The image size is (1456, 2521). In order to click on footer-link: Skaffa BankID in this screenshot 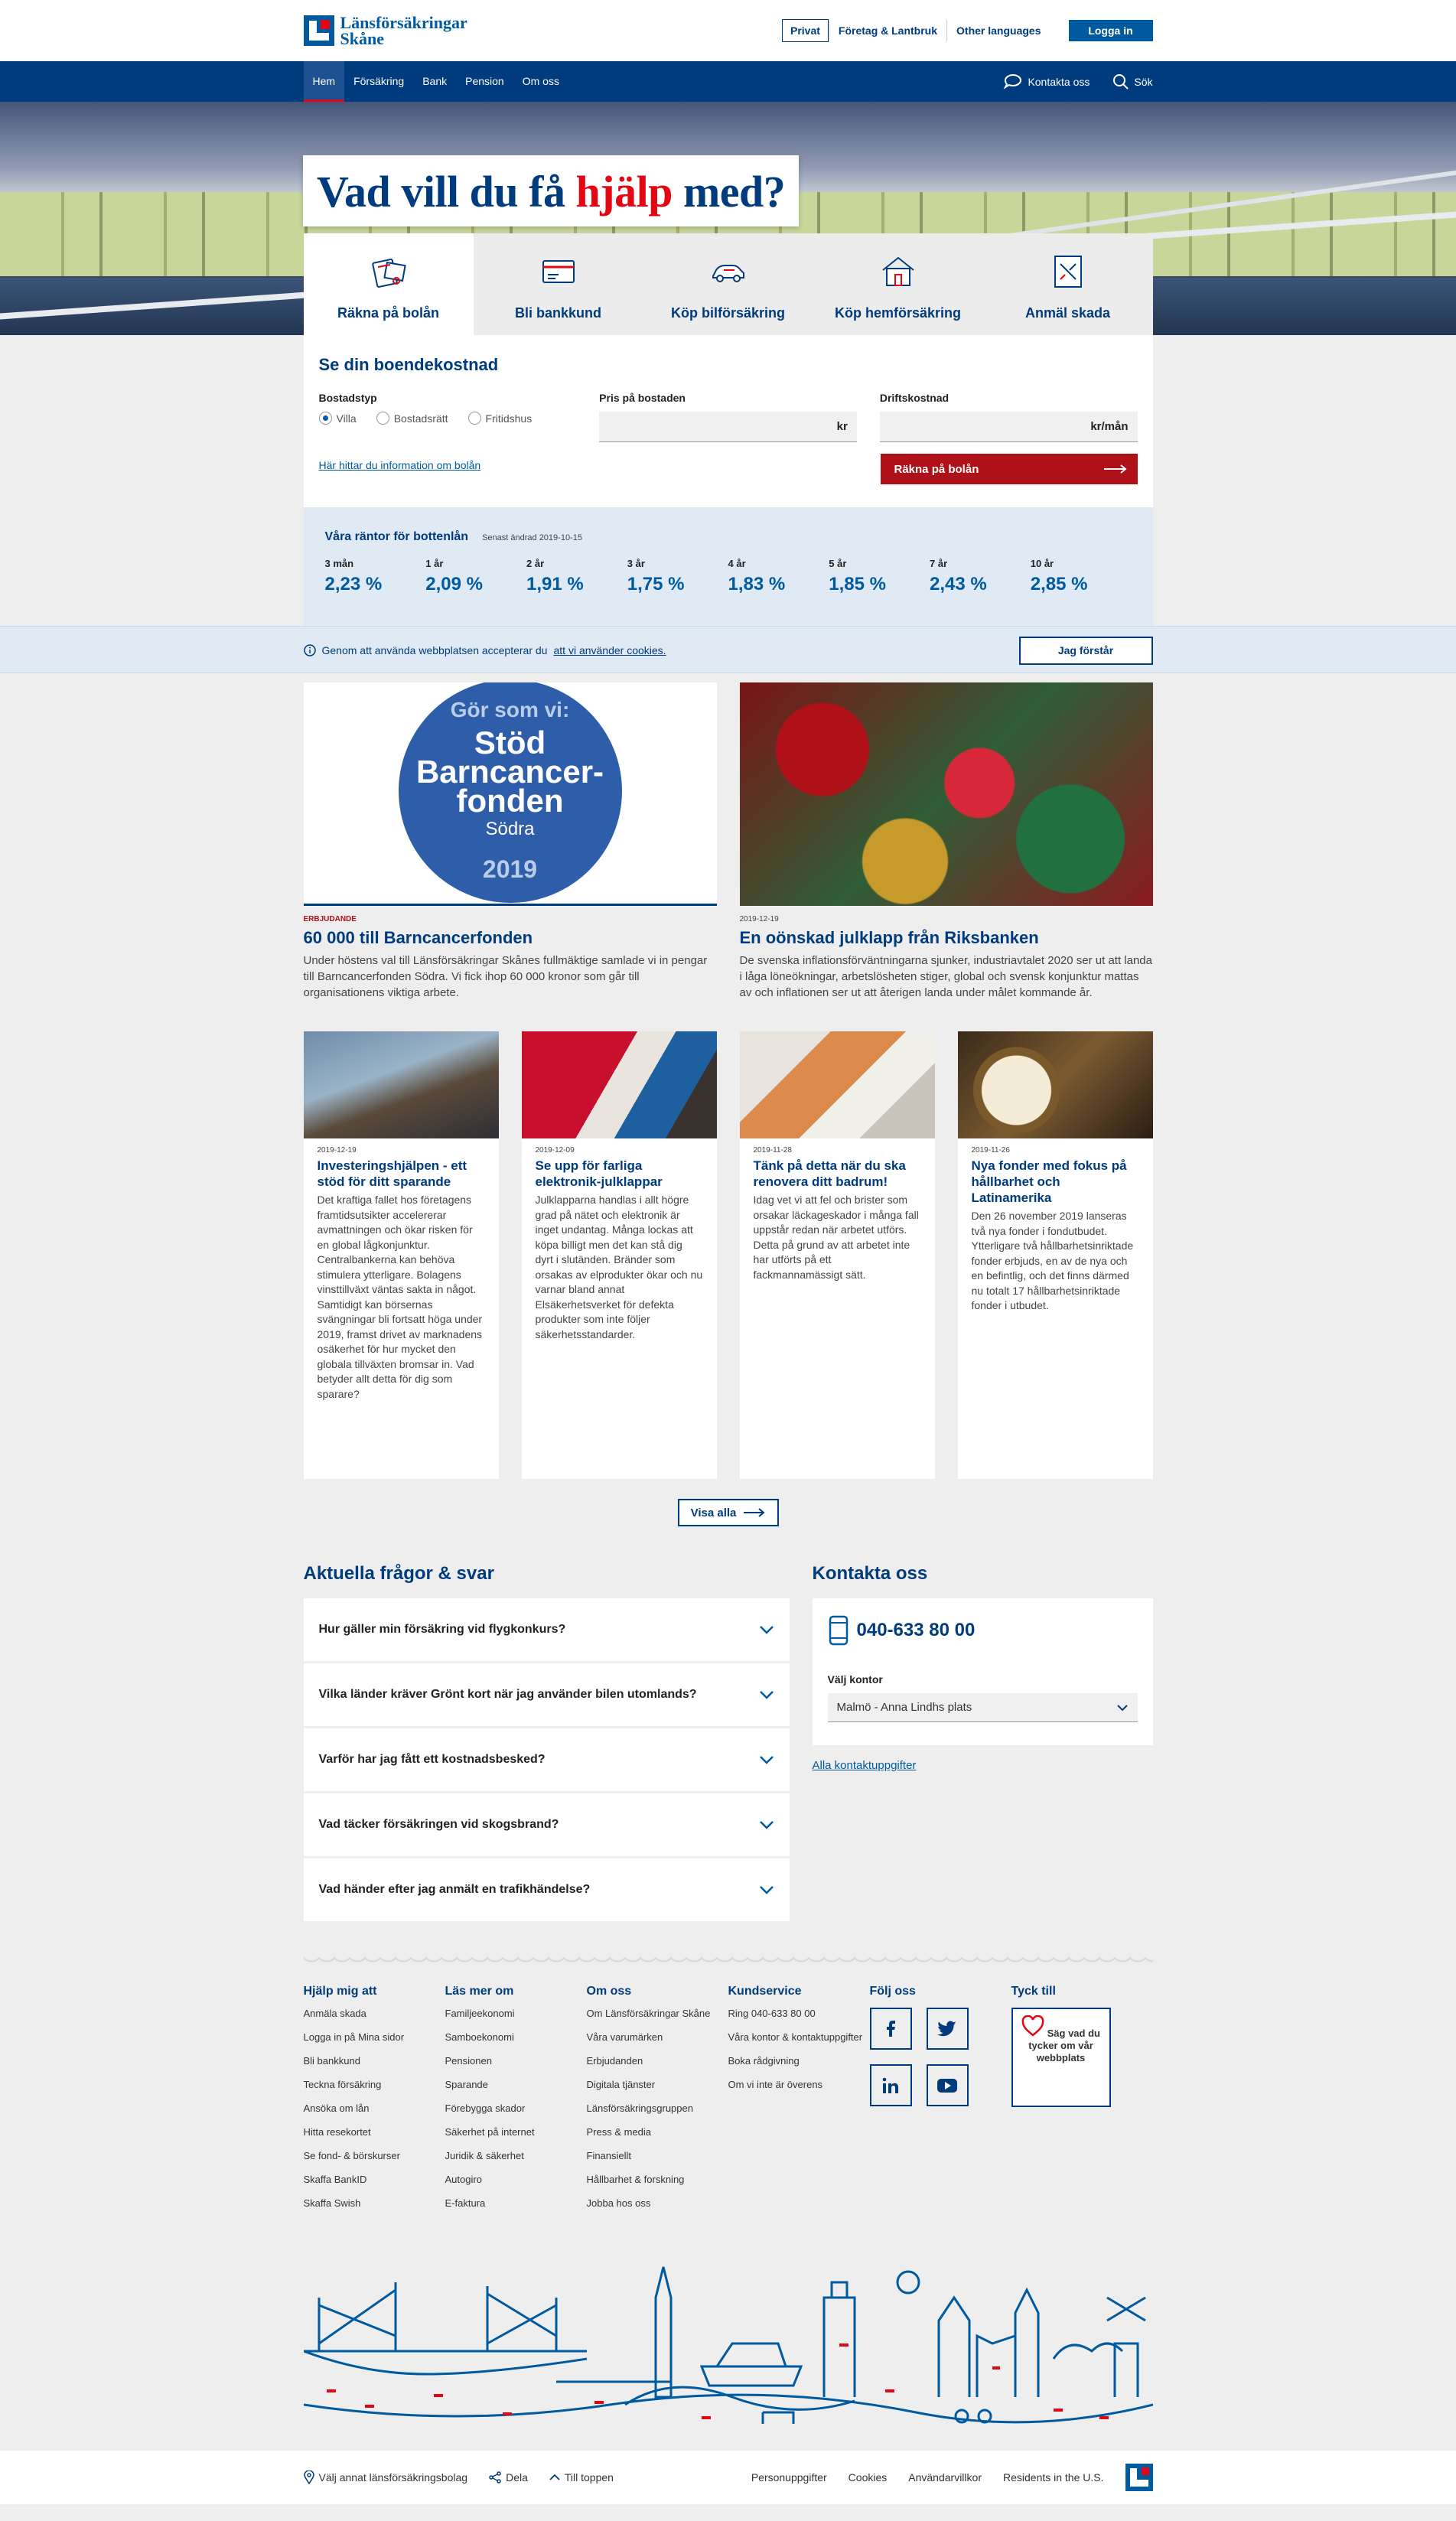, I will do `click(374, 2180)`.